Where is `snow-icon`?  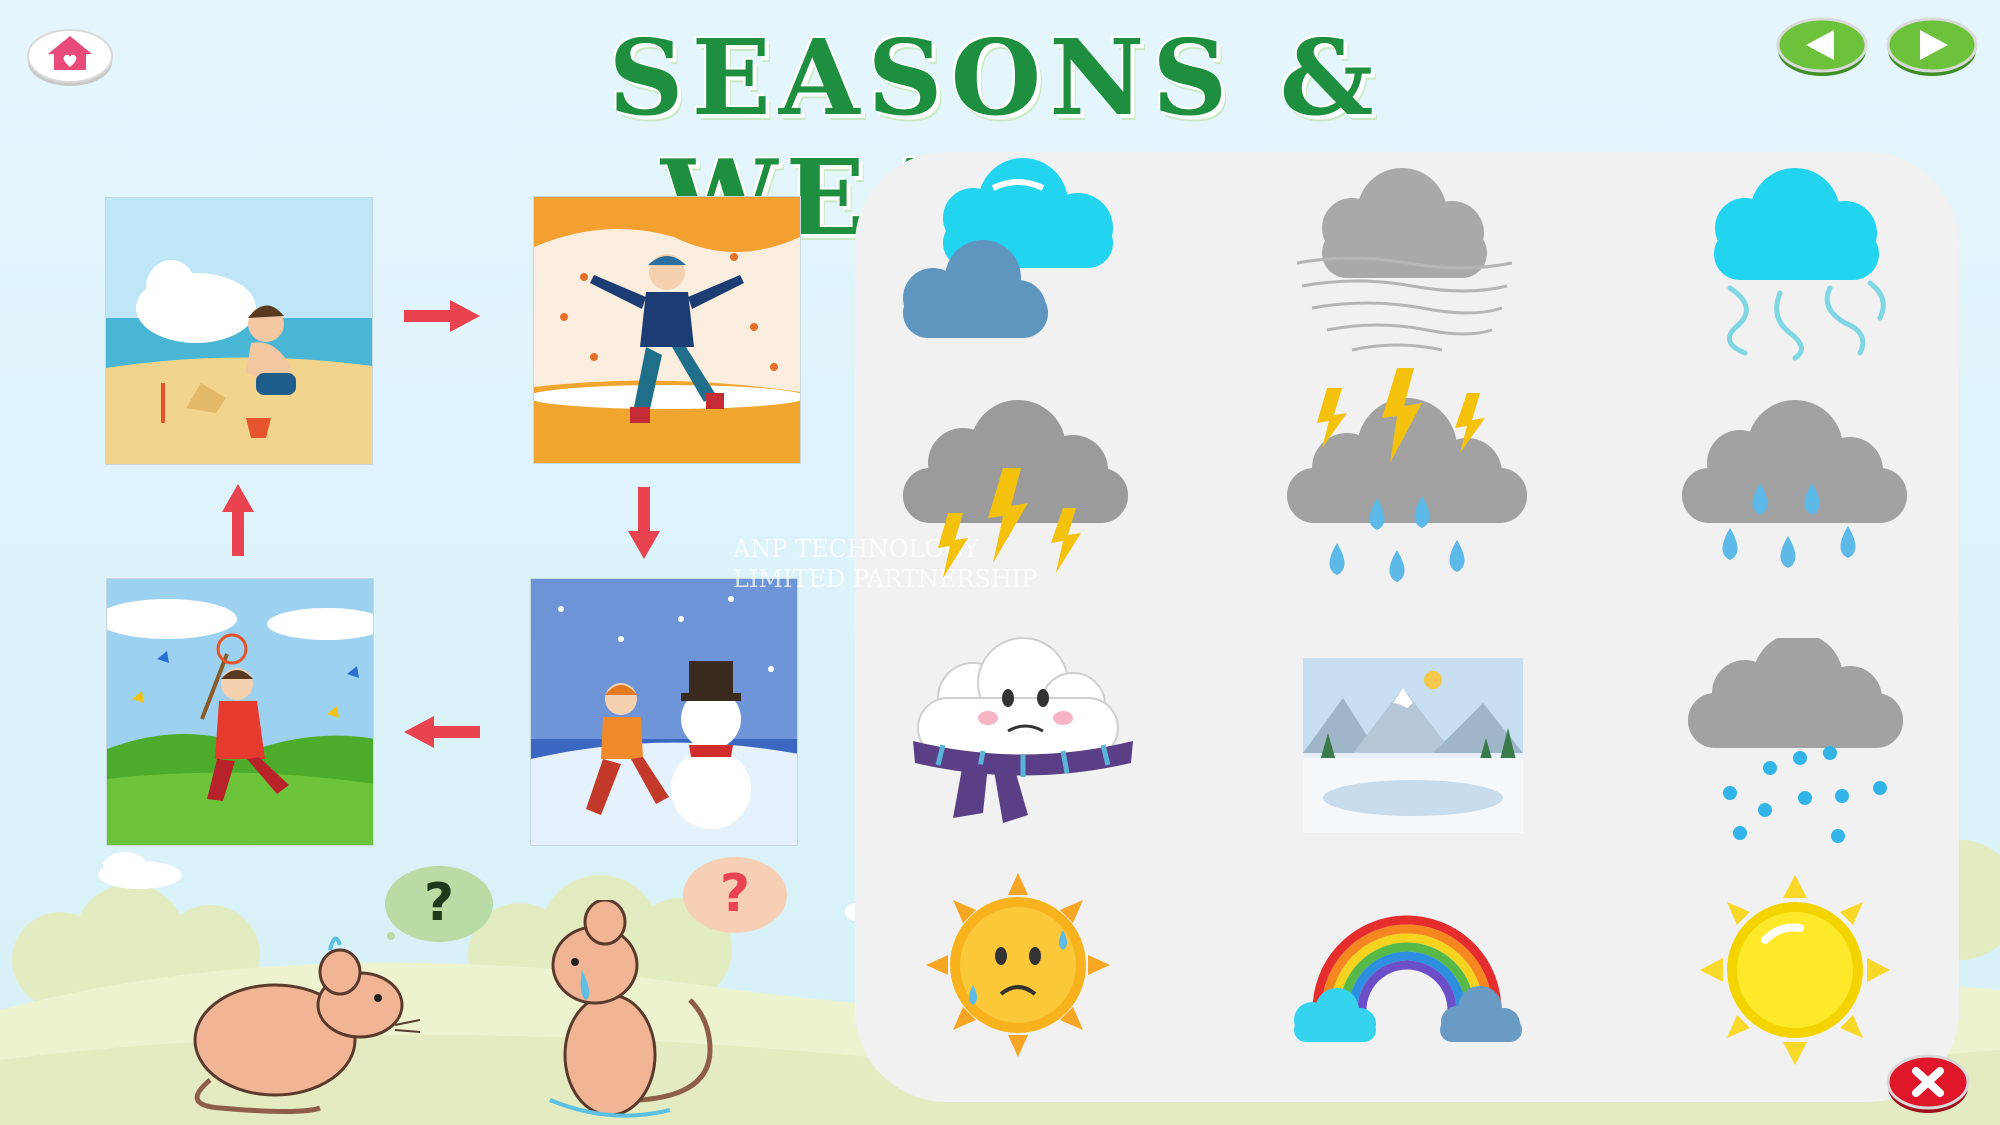
snow-icon is located at coordinates (1795, 740).